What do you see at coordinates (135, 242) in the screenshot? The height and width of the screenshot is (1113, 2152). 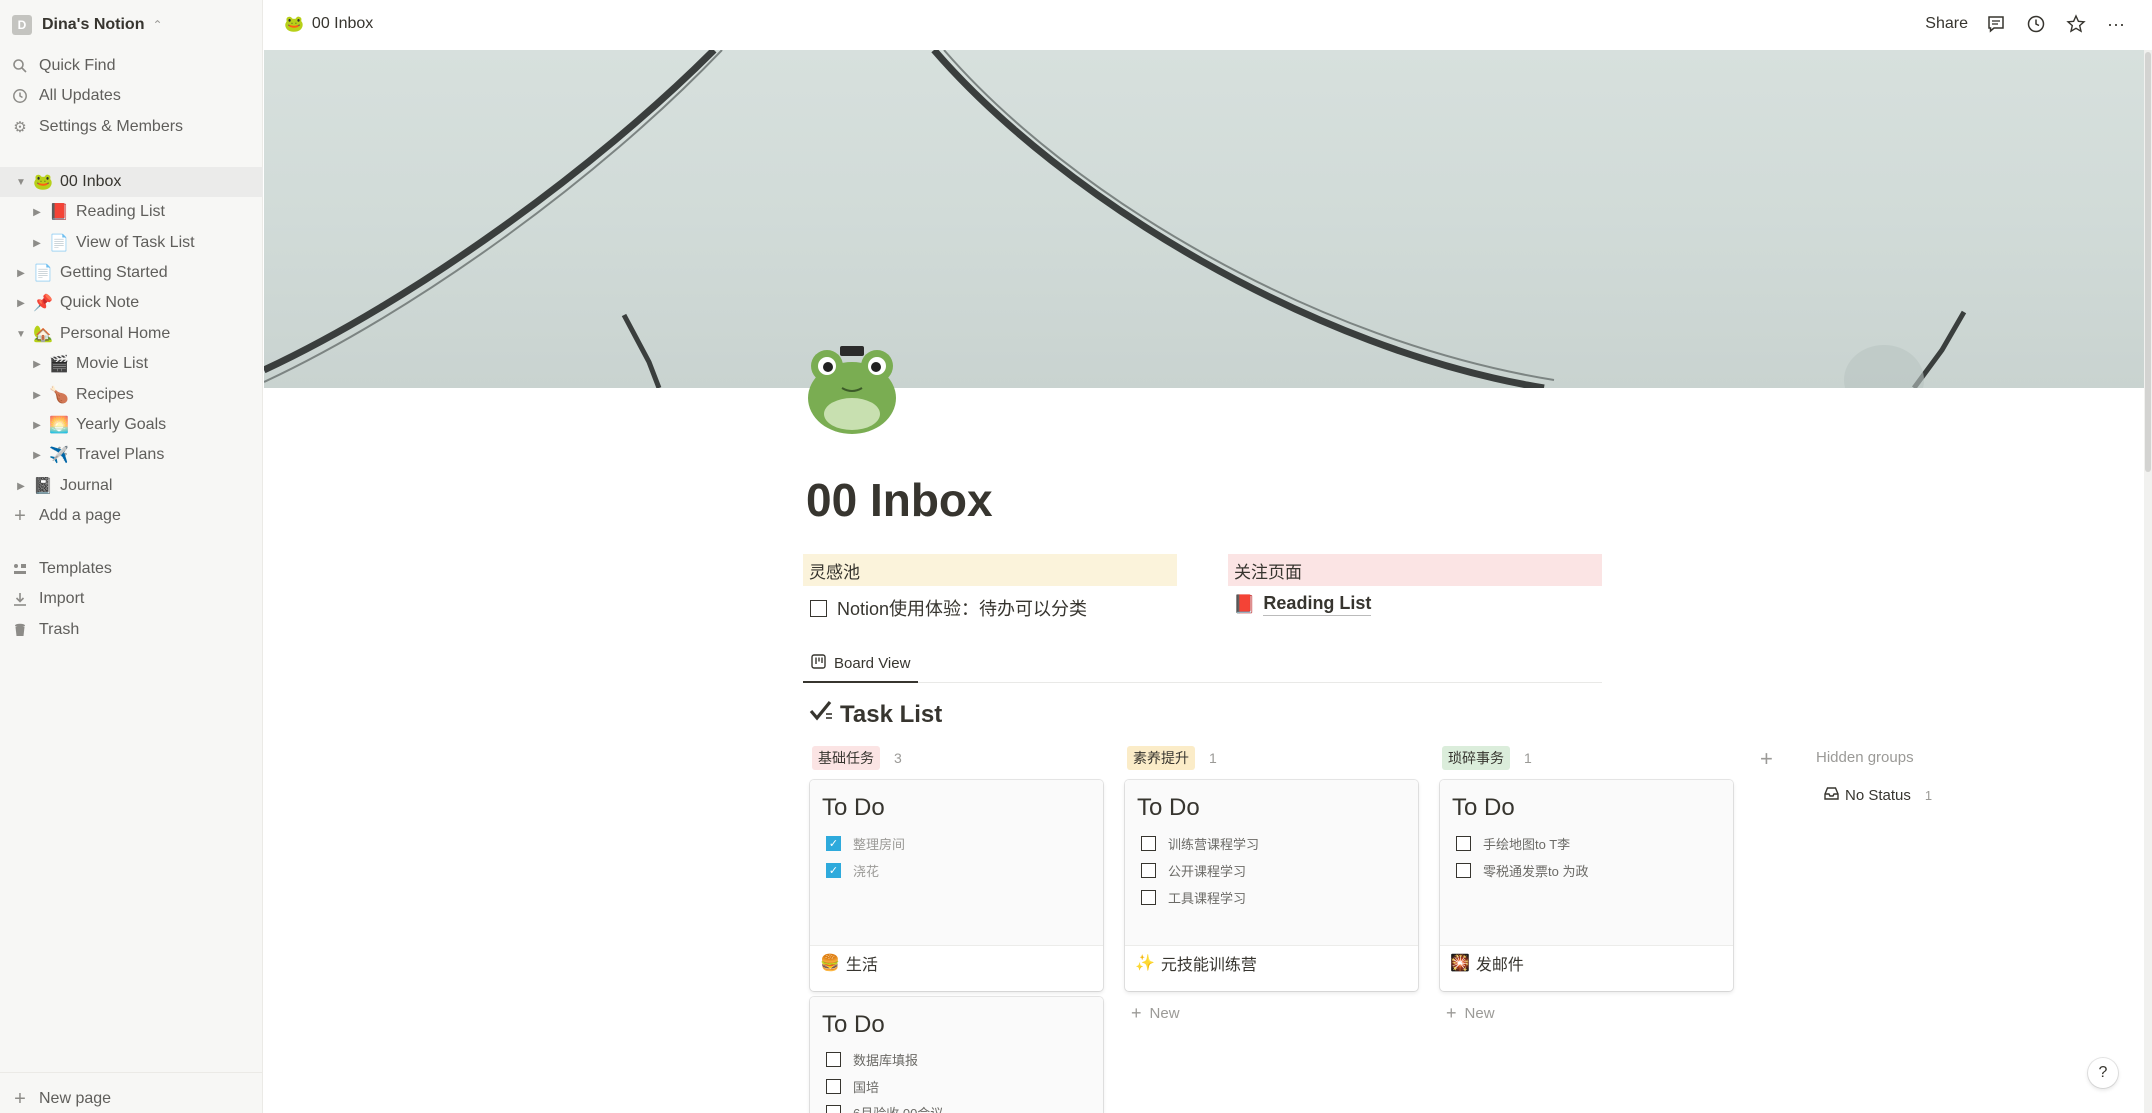 I see `sidebar-item-label: View of Task List` at bounding box center [135, 242].